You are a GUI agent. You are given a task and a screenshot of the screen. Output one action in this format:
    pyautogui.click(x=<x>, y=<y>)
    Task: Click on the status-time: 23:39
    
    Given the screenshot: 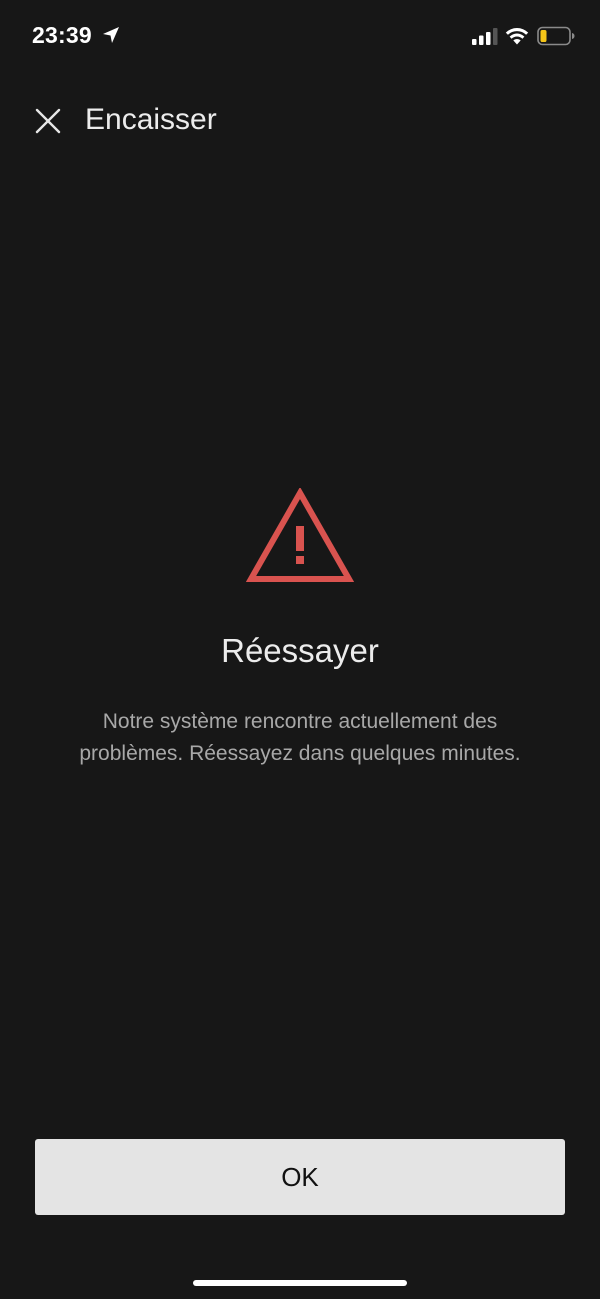 What is the action you would take?
    pyautogui.click(x=62, y=35)
    